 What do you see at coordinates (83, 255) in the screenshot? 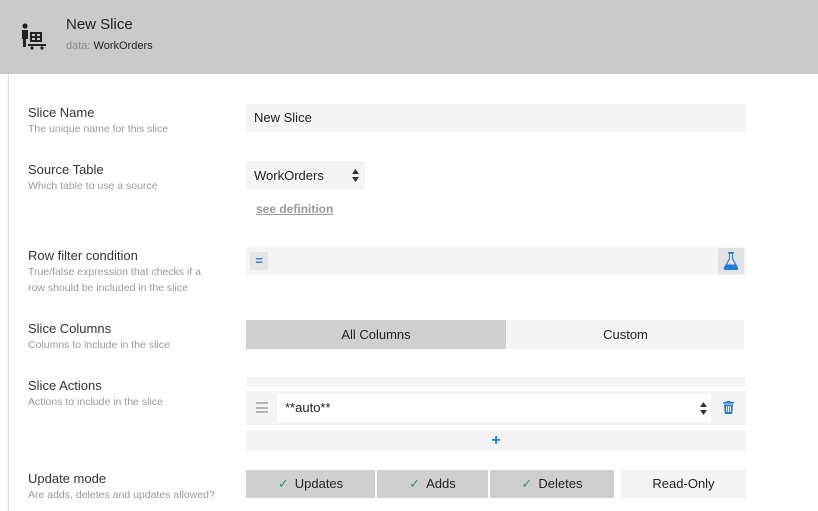
I see `row-filter-title: Row filter condition` at bounding box center [83, 255].